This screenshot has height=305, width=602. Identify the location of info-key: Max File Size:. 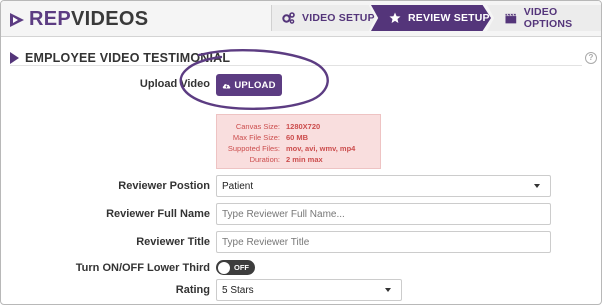
(256, 137).